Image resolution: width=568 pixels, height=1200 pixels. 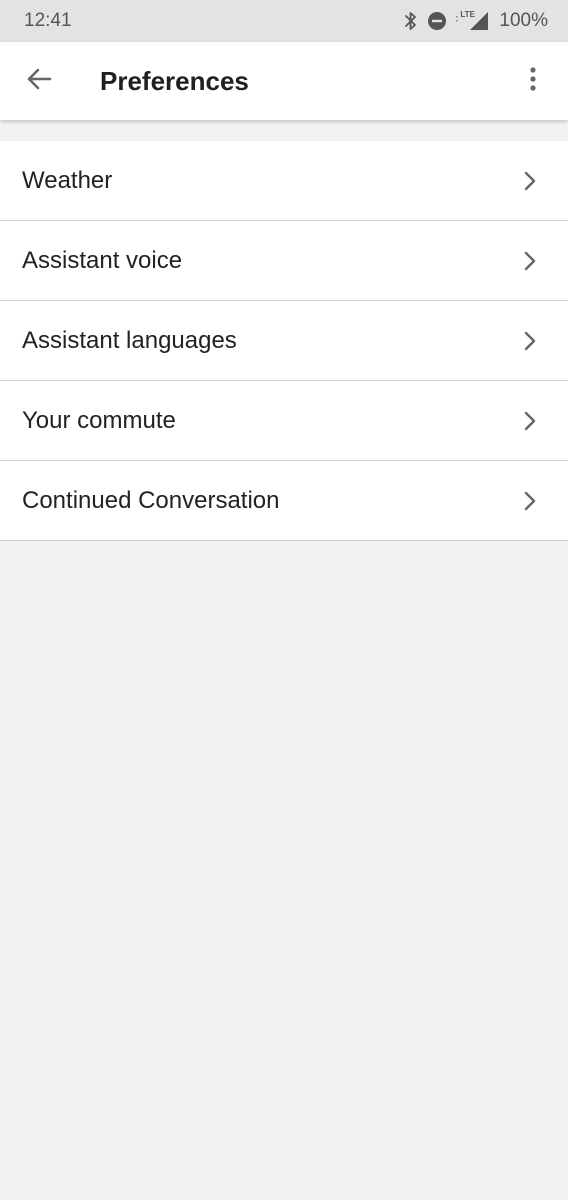 I want to click on page-title: Preferences, so click(x=174, y=81).